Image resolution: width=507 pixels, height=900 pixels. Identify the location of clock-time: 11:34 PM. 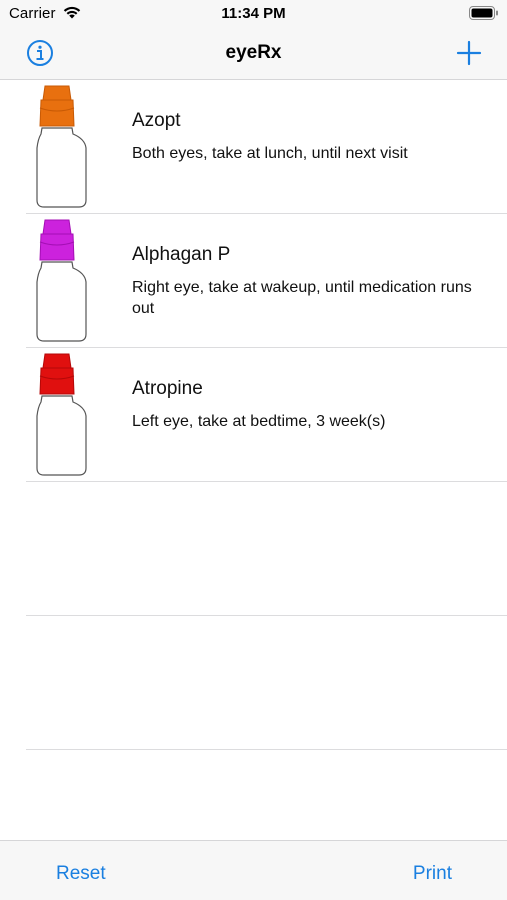
(253, 13).